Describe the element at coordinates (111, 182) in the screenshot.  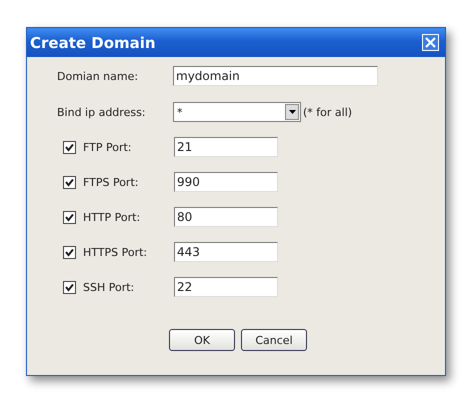
I see `port-label: FTPS Port:` at that location.